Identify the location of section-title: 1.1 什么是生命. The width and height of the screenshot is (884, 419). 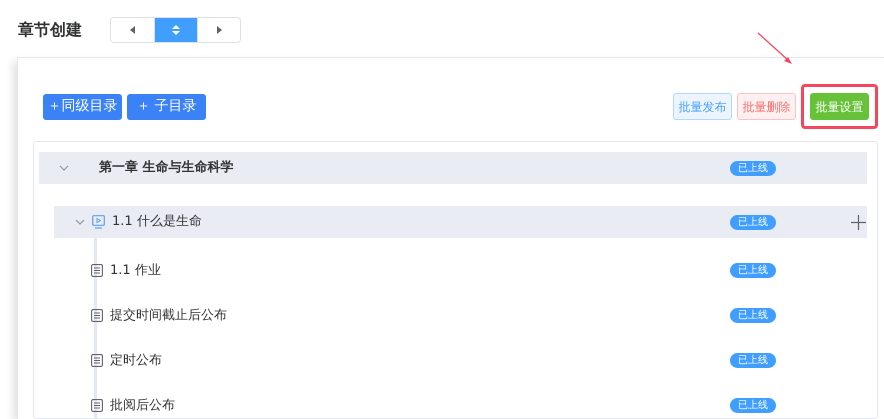
(157, 222).